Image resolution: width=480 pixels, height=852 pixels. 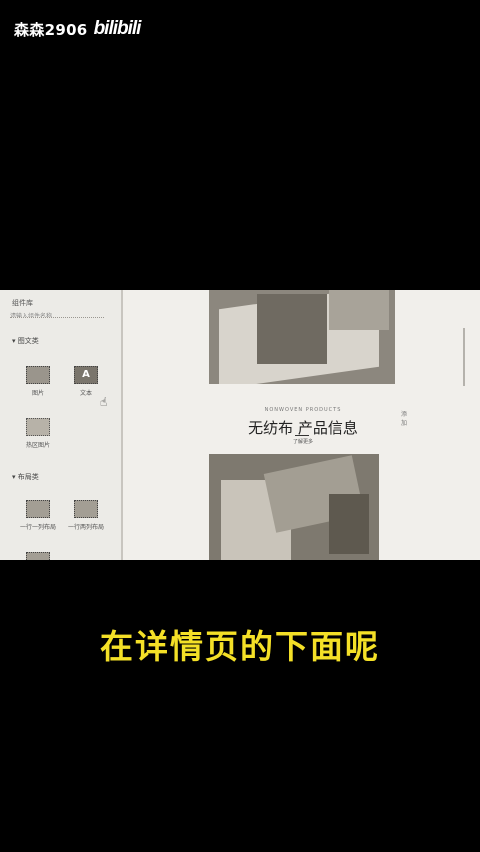 I want to click on watermark-username: 森森2906, so click(x=51, y=29).